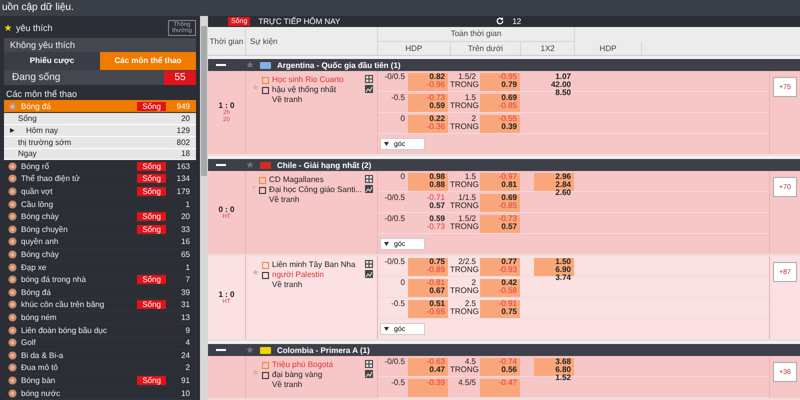 The width and height of the screenshot is (800, 400). I want to click on draw-label: Về tranh, so click(287, 285).